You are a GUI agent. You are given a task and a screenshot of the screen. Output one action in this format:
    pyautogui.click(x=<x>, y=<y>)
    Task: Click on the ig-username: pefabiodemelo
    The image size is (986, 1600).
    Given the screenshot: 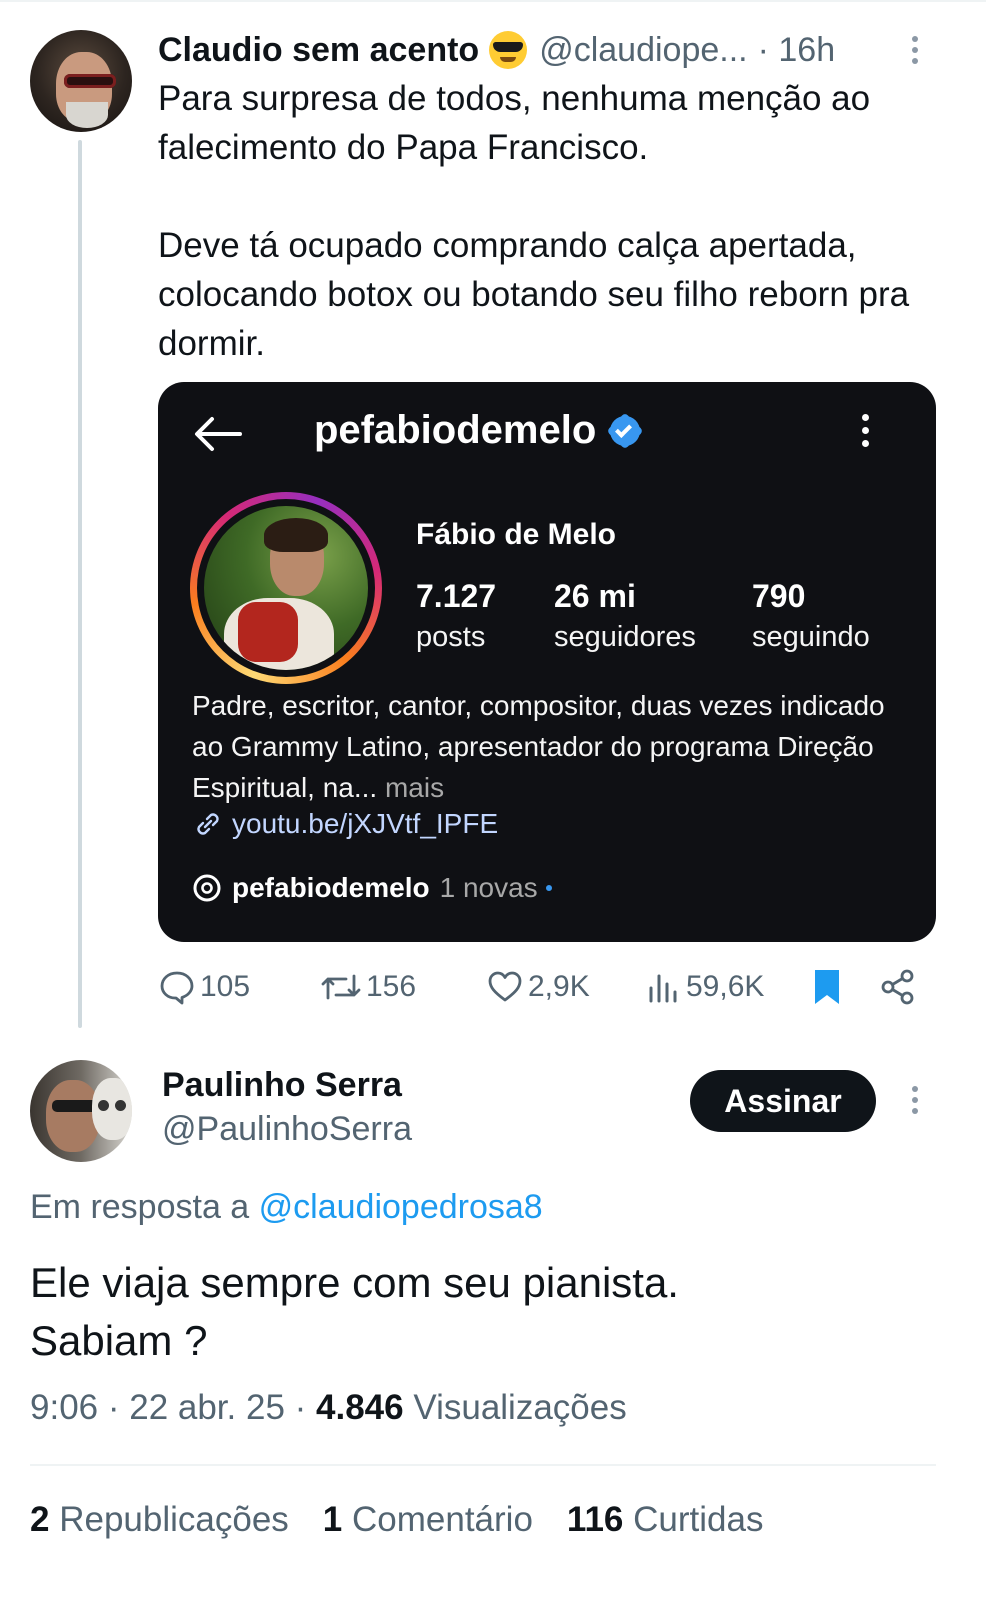 What is the action you would take?
    pyautogui.click(x=455, y=430)
    